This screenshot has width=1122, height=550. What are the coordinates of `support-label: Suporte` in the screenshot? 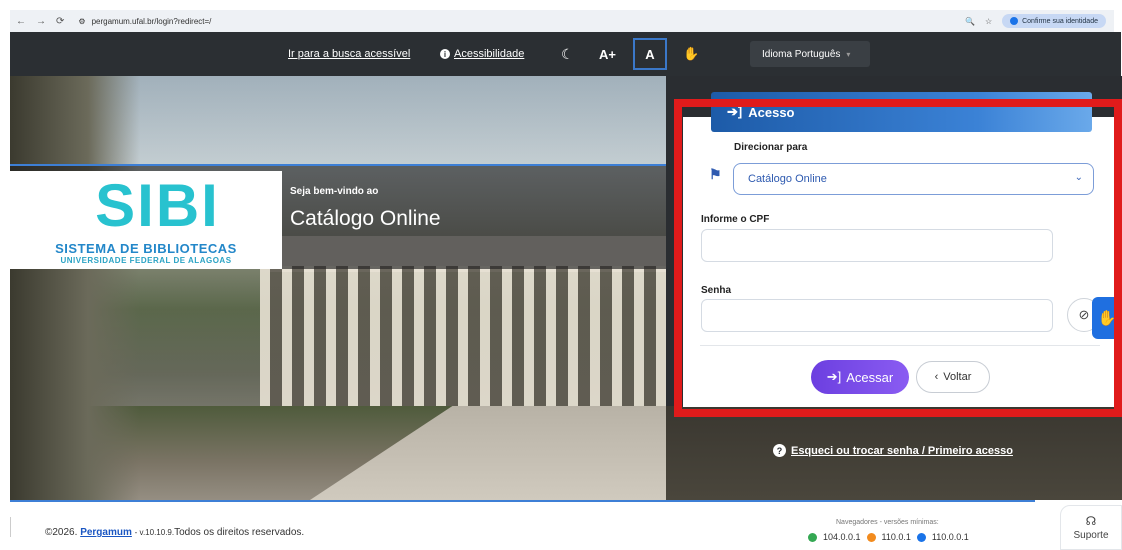 It's located at (1091, 535).